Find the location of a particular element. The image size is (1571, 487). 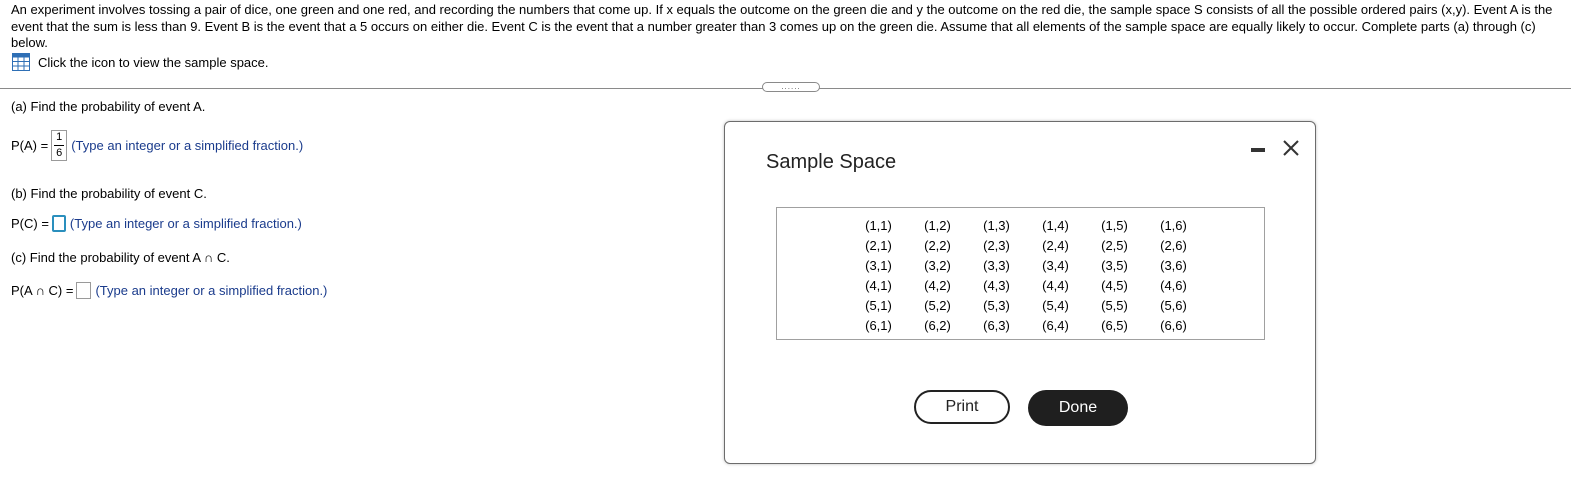

sample-space-cell: (1,1) is located at coordinates (878, 225).